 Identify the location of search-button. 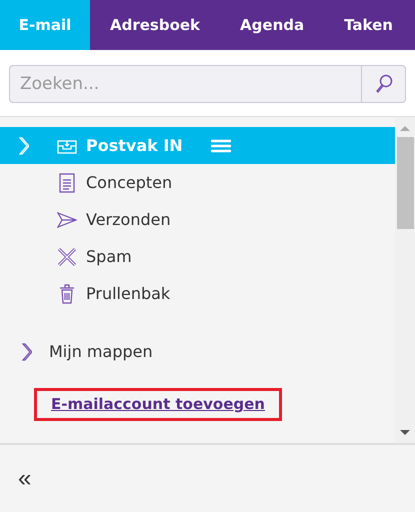
(383, 84).